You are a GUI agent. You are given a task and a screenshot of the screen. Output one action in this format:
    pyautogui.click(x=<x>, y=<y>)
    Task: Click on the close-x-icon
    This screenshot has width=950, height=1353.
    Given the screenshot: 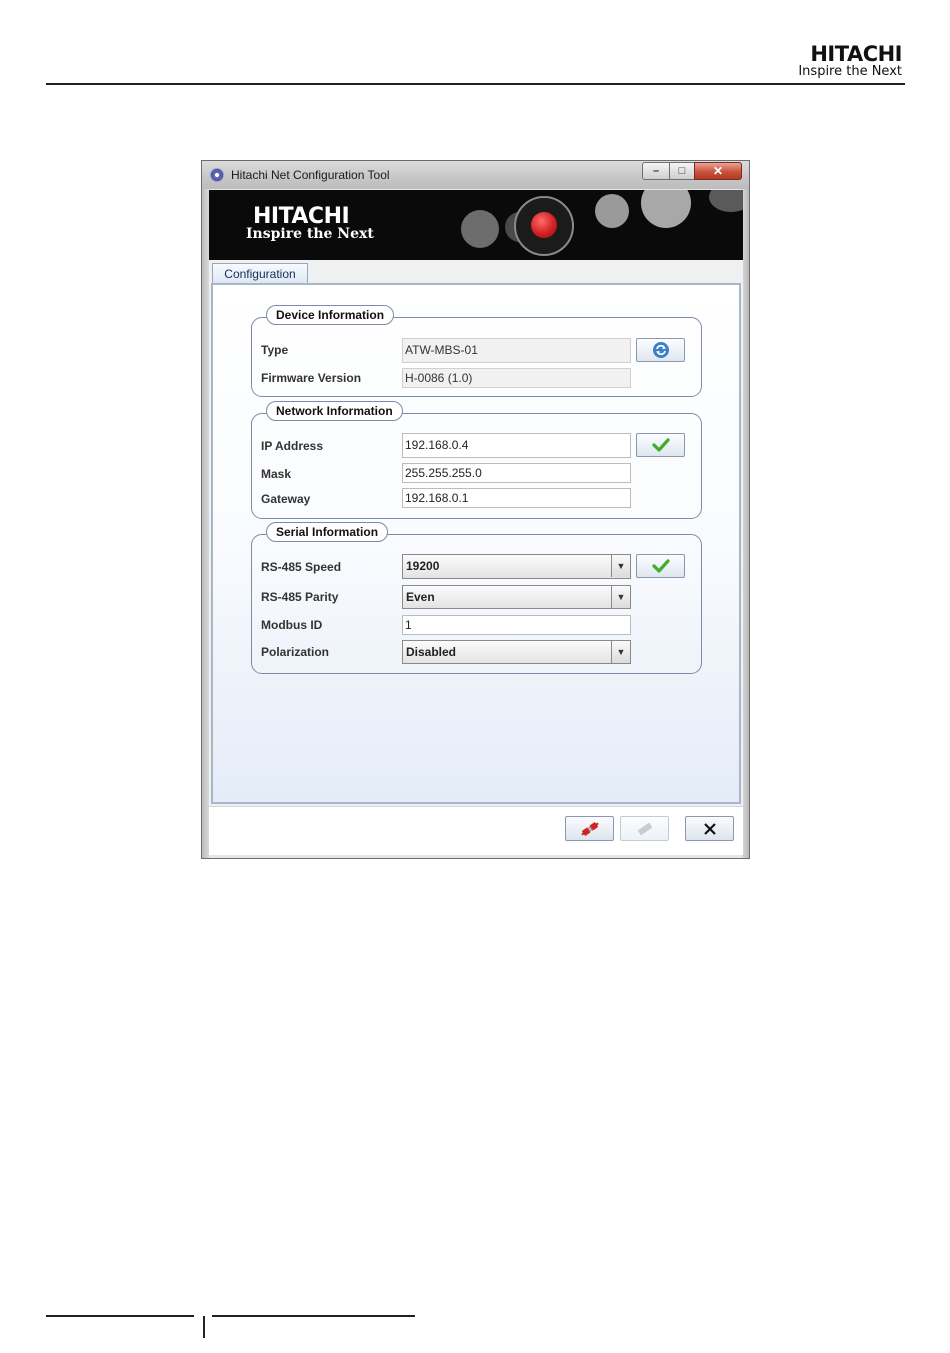 What is the action you would take?
    pyautogui.click(x=710, y=828)
    